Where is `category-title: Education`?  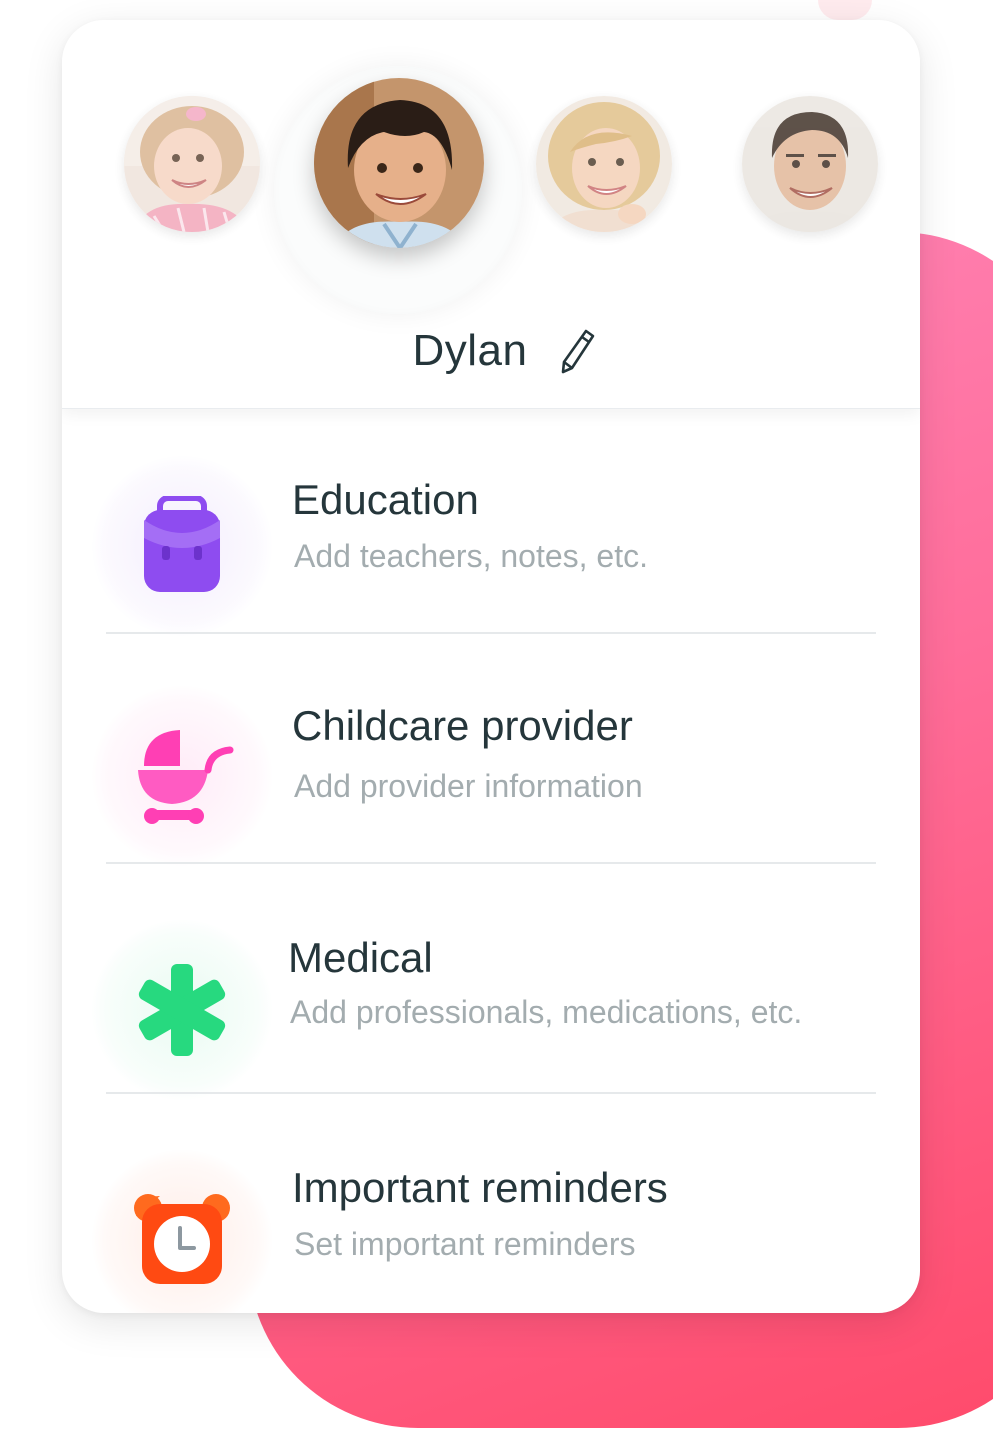
category-title: Education is located at coordinates (385, 499).